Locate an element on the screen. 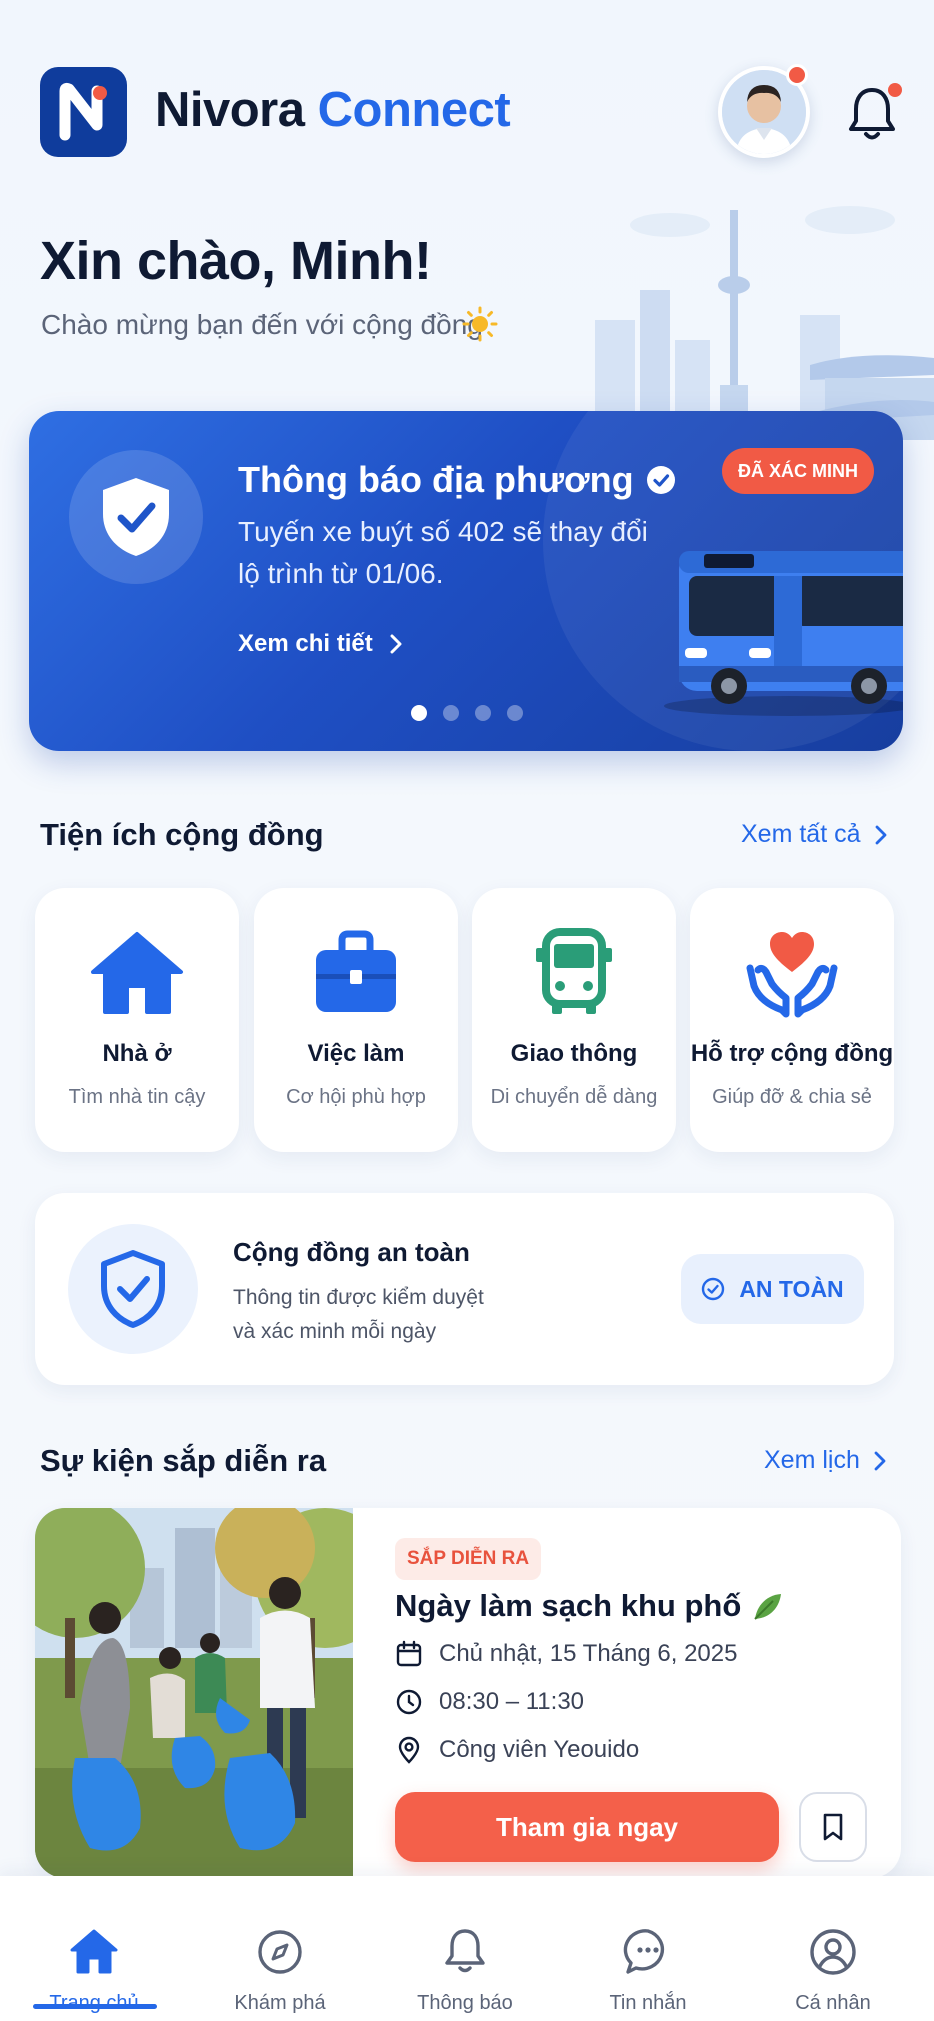 The image size is (934, 2021). event-title-text: Ngày làm sạch khu phố is located at coordinates (568, 1605).